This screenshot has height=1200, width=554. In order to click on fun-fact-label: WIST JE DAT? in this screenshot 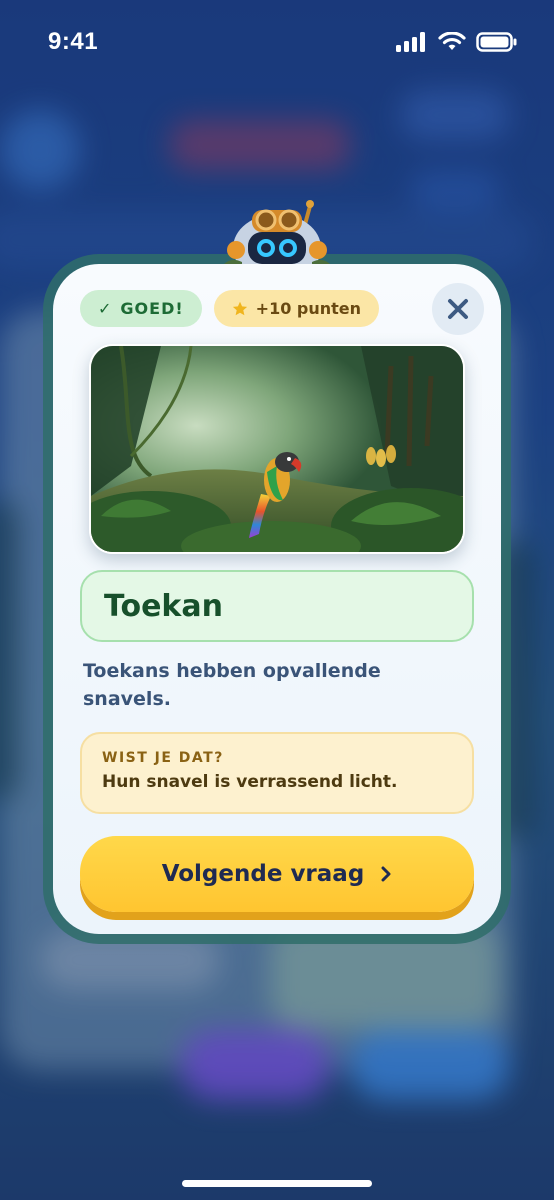, I will do `click(163, 758)`.